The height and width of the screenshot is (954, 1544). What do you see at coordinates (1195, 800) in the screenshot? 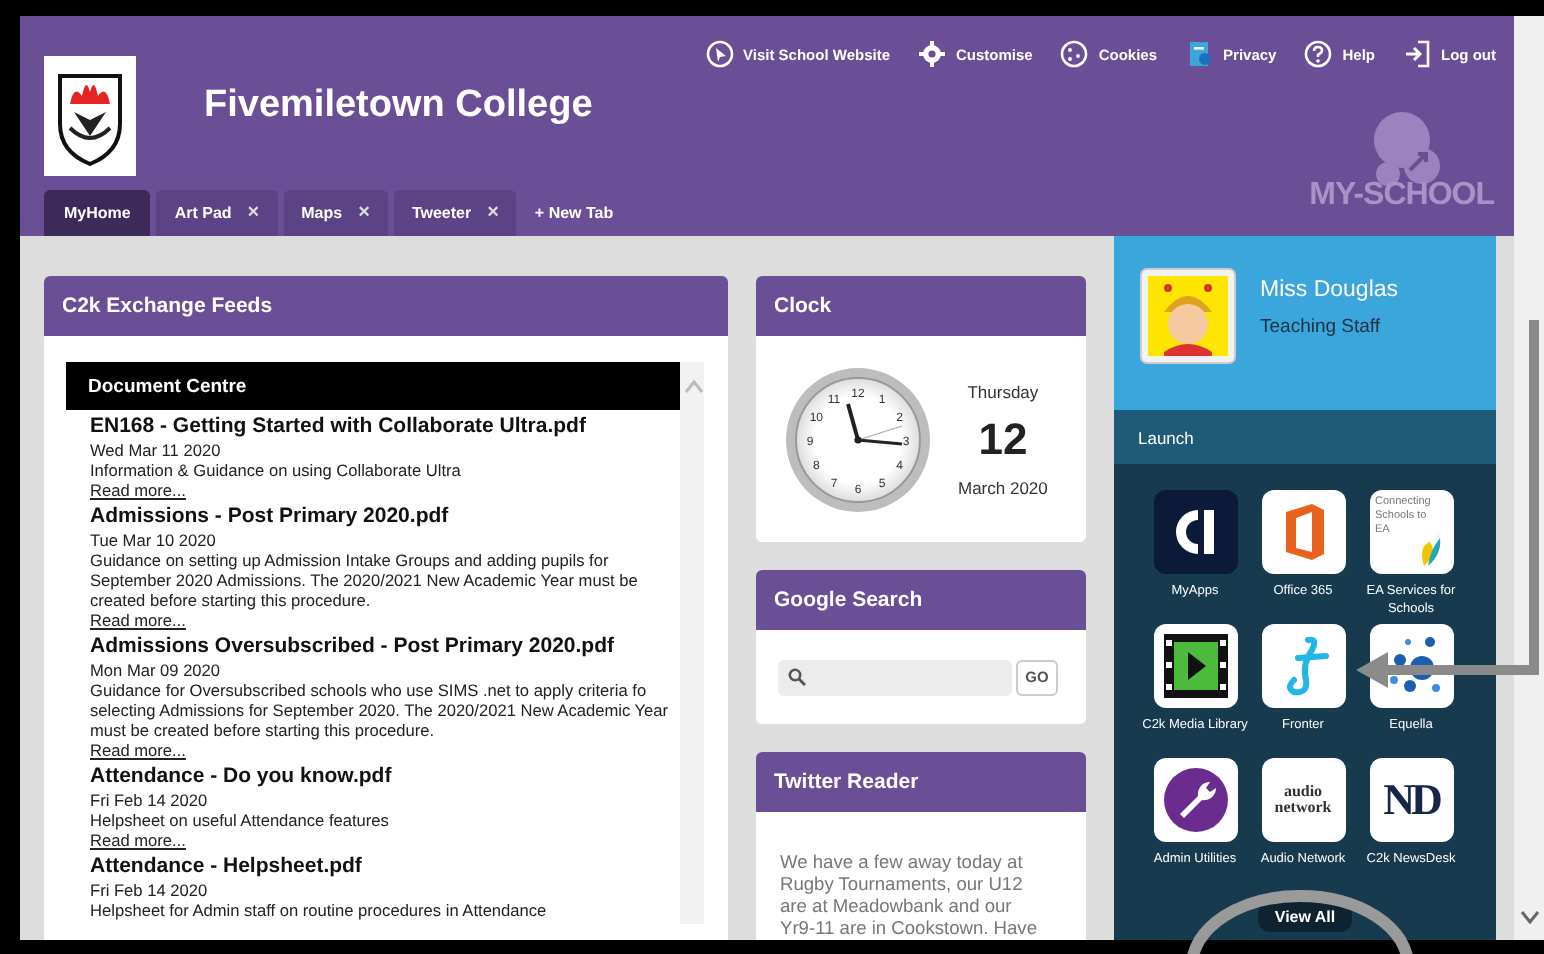
I see `wrench-icon` at bounding box center [1195, 800].